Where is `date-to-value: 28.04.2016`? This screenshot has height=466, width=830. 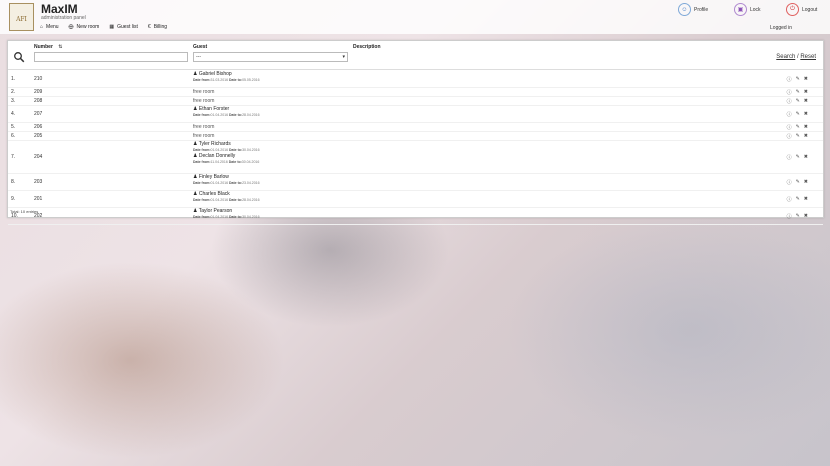 date-to-value: 28.04.2016 is located at coordinates (251, 200).